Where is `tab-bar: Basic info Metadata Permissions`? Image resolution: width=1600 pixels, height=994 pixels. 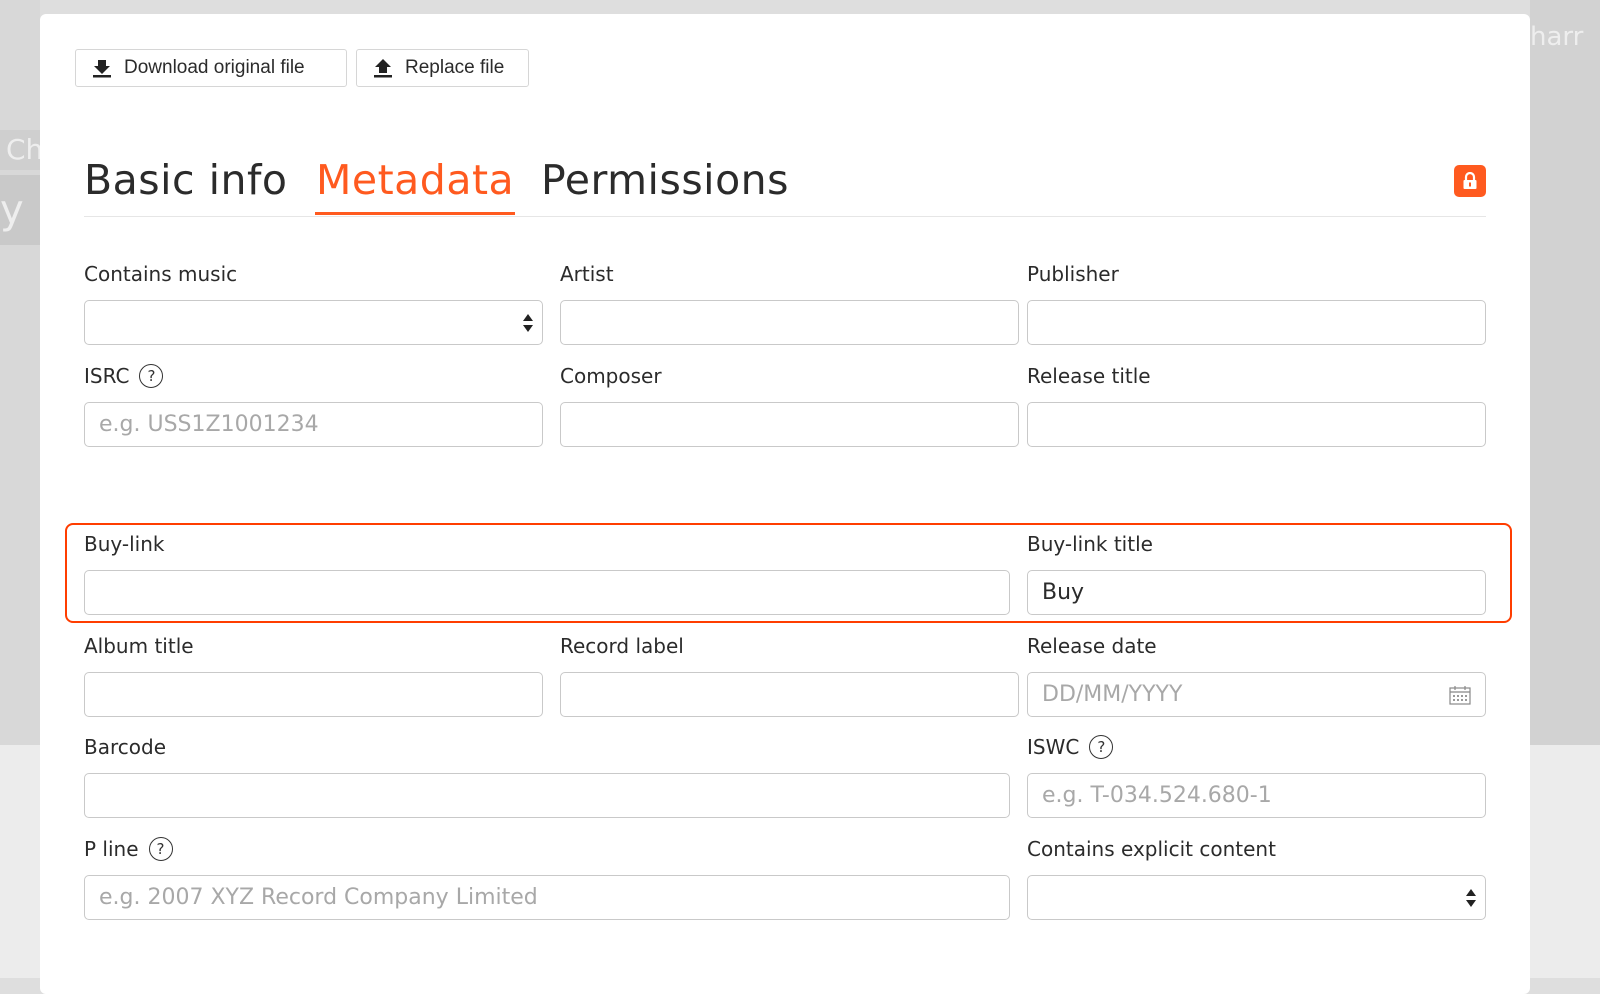
tab-bar: Basic info Metadata Permissions is located at coordinates (785, 185).